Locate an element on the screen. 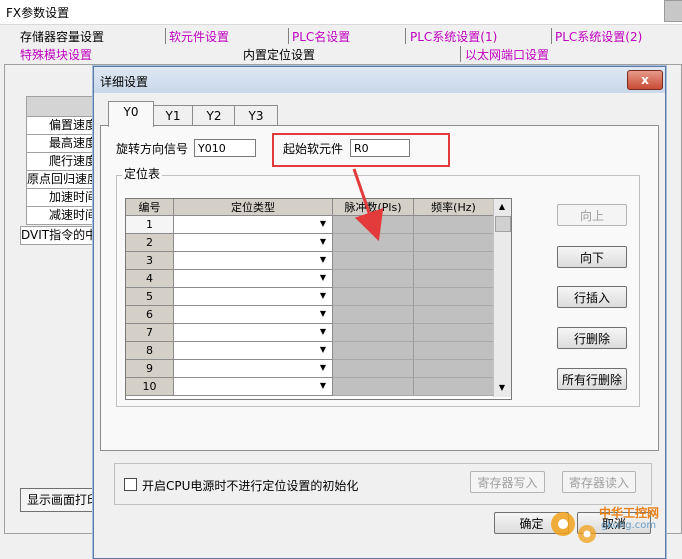 This screenshot has width=682, height=559. move-up-button: 向上 is located at coordinates (592, 215).